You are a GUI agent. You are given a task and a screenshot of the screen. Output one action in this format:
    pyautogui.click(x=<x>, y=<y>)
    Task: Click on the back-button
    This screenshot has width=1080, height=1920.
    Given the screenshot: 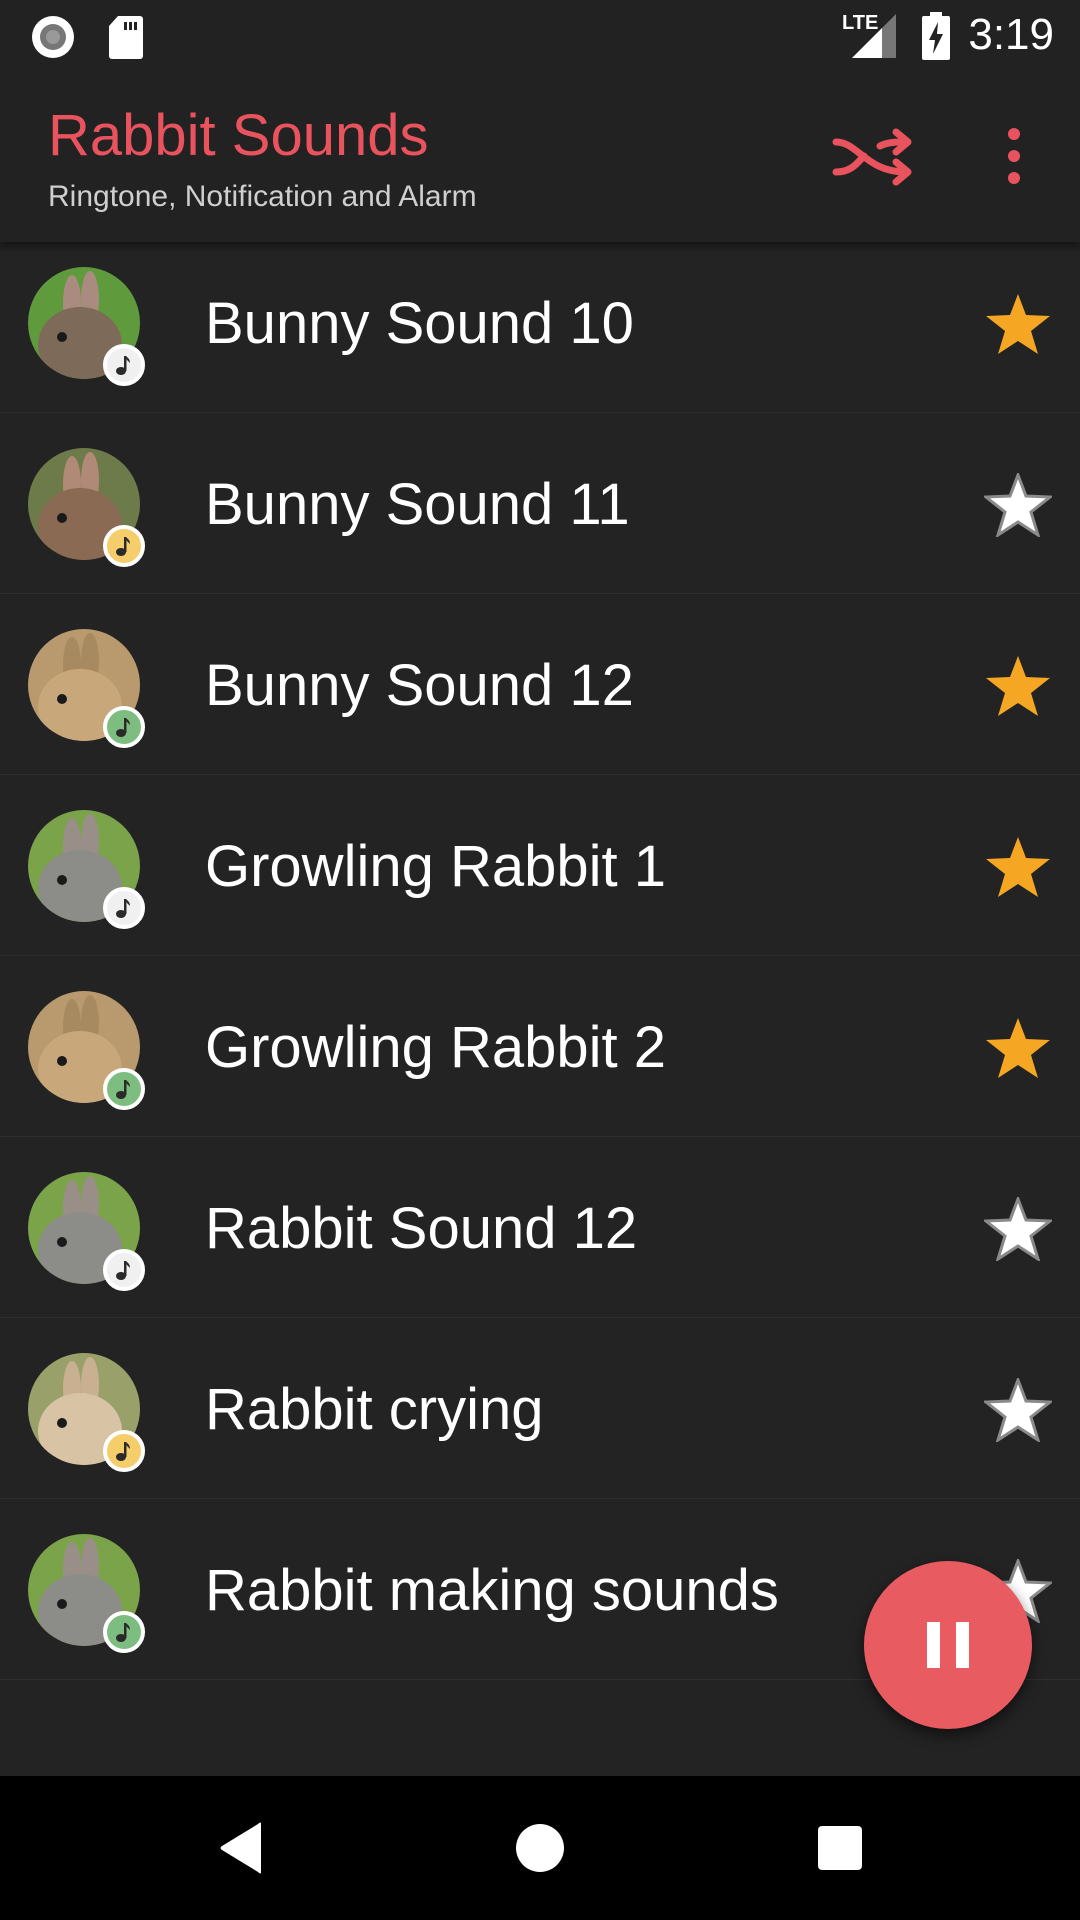 What is the action you would take?
    pyautogui.click(x=242, y=1848)
    